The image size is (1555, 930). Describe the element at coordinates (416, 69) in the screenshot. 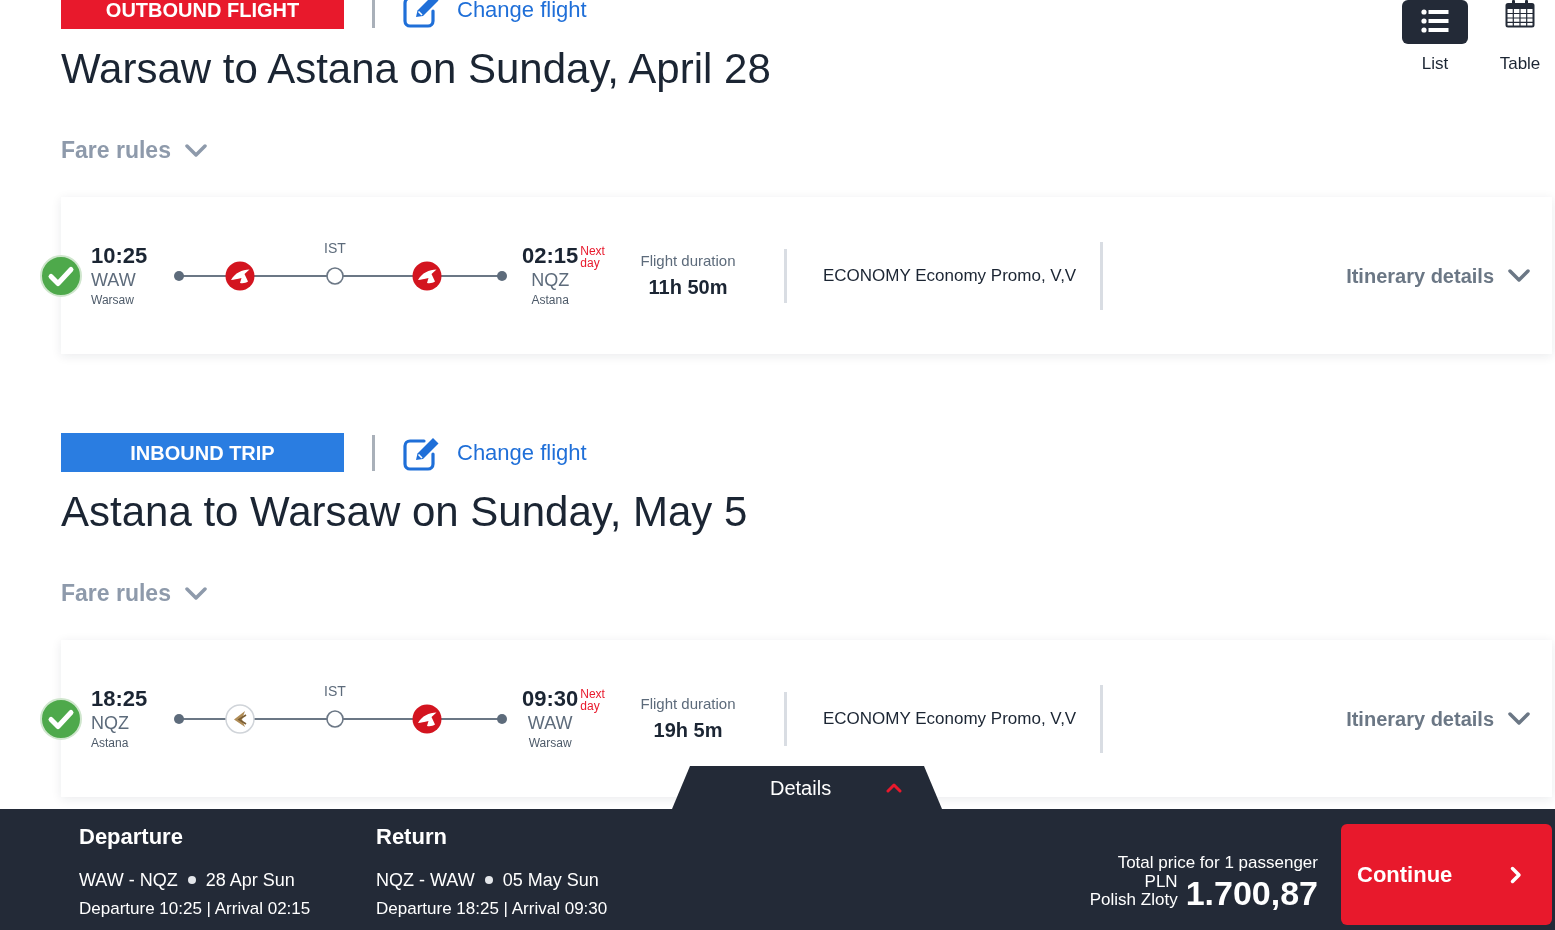

I see `trip-title: Warsaw to Astana on Sunday, April 28` at that location.